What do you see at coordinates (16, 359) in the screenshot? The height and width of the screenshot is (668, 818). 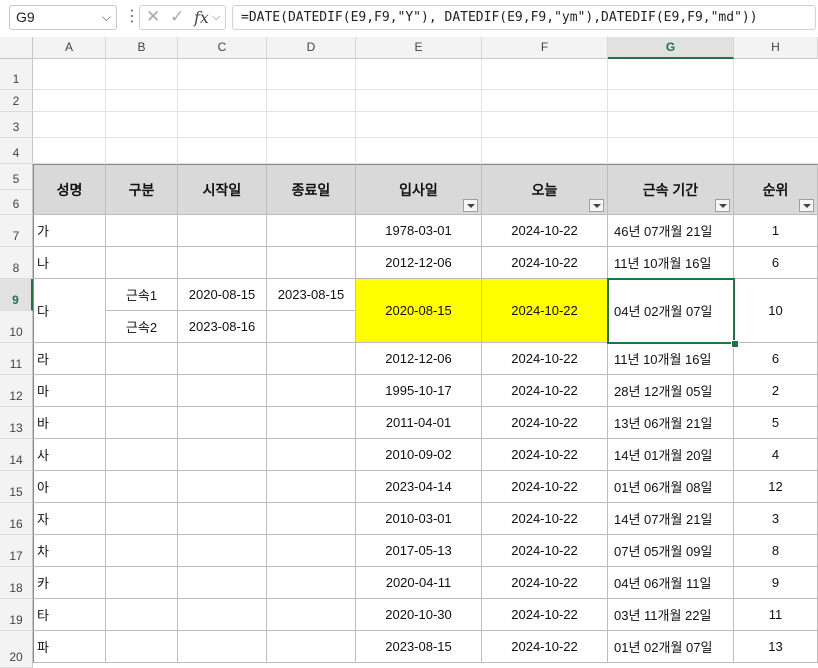 I see `row-header-11: 11` at bounding box center [16, 359].